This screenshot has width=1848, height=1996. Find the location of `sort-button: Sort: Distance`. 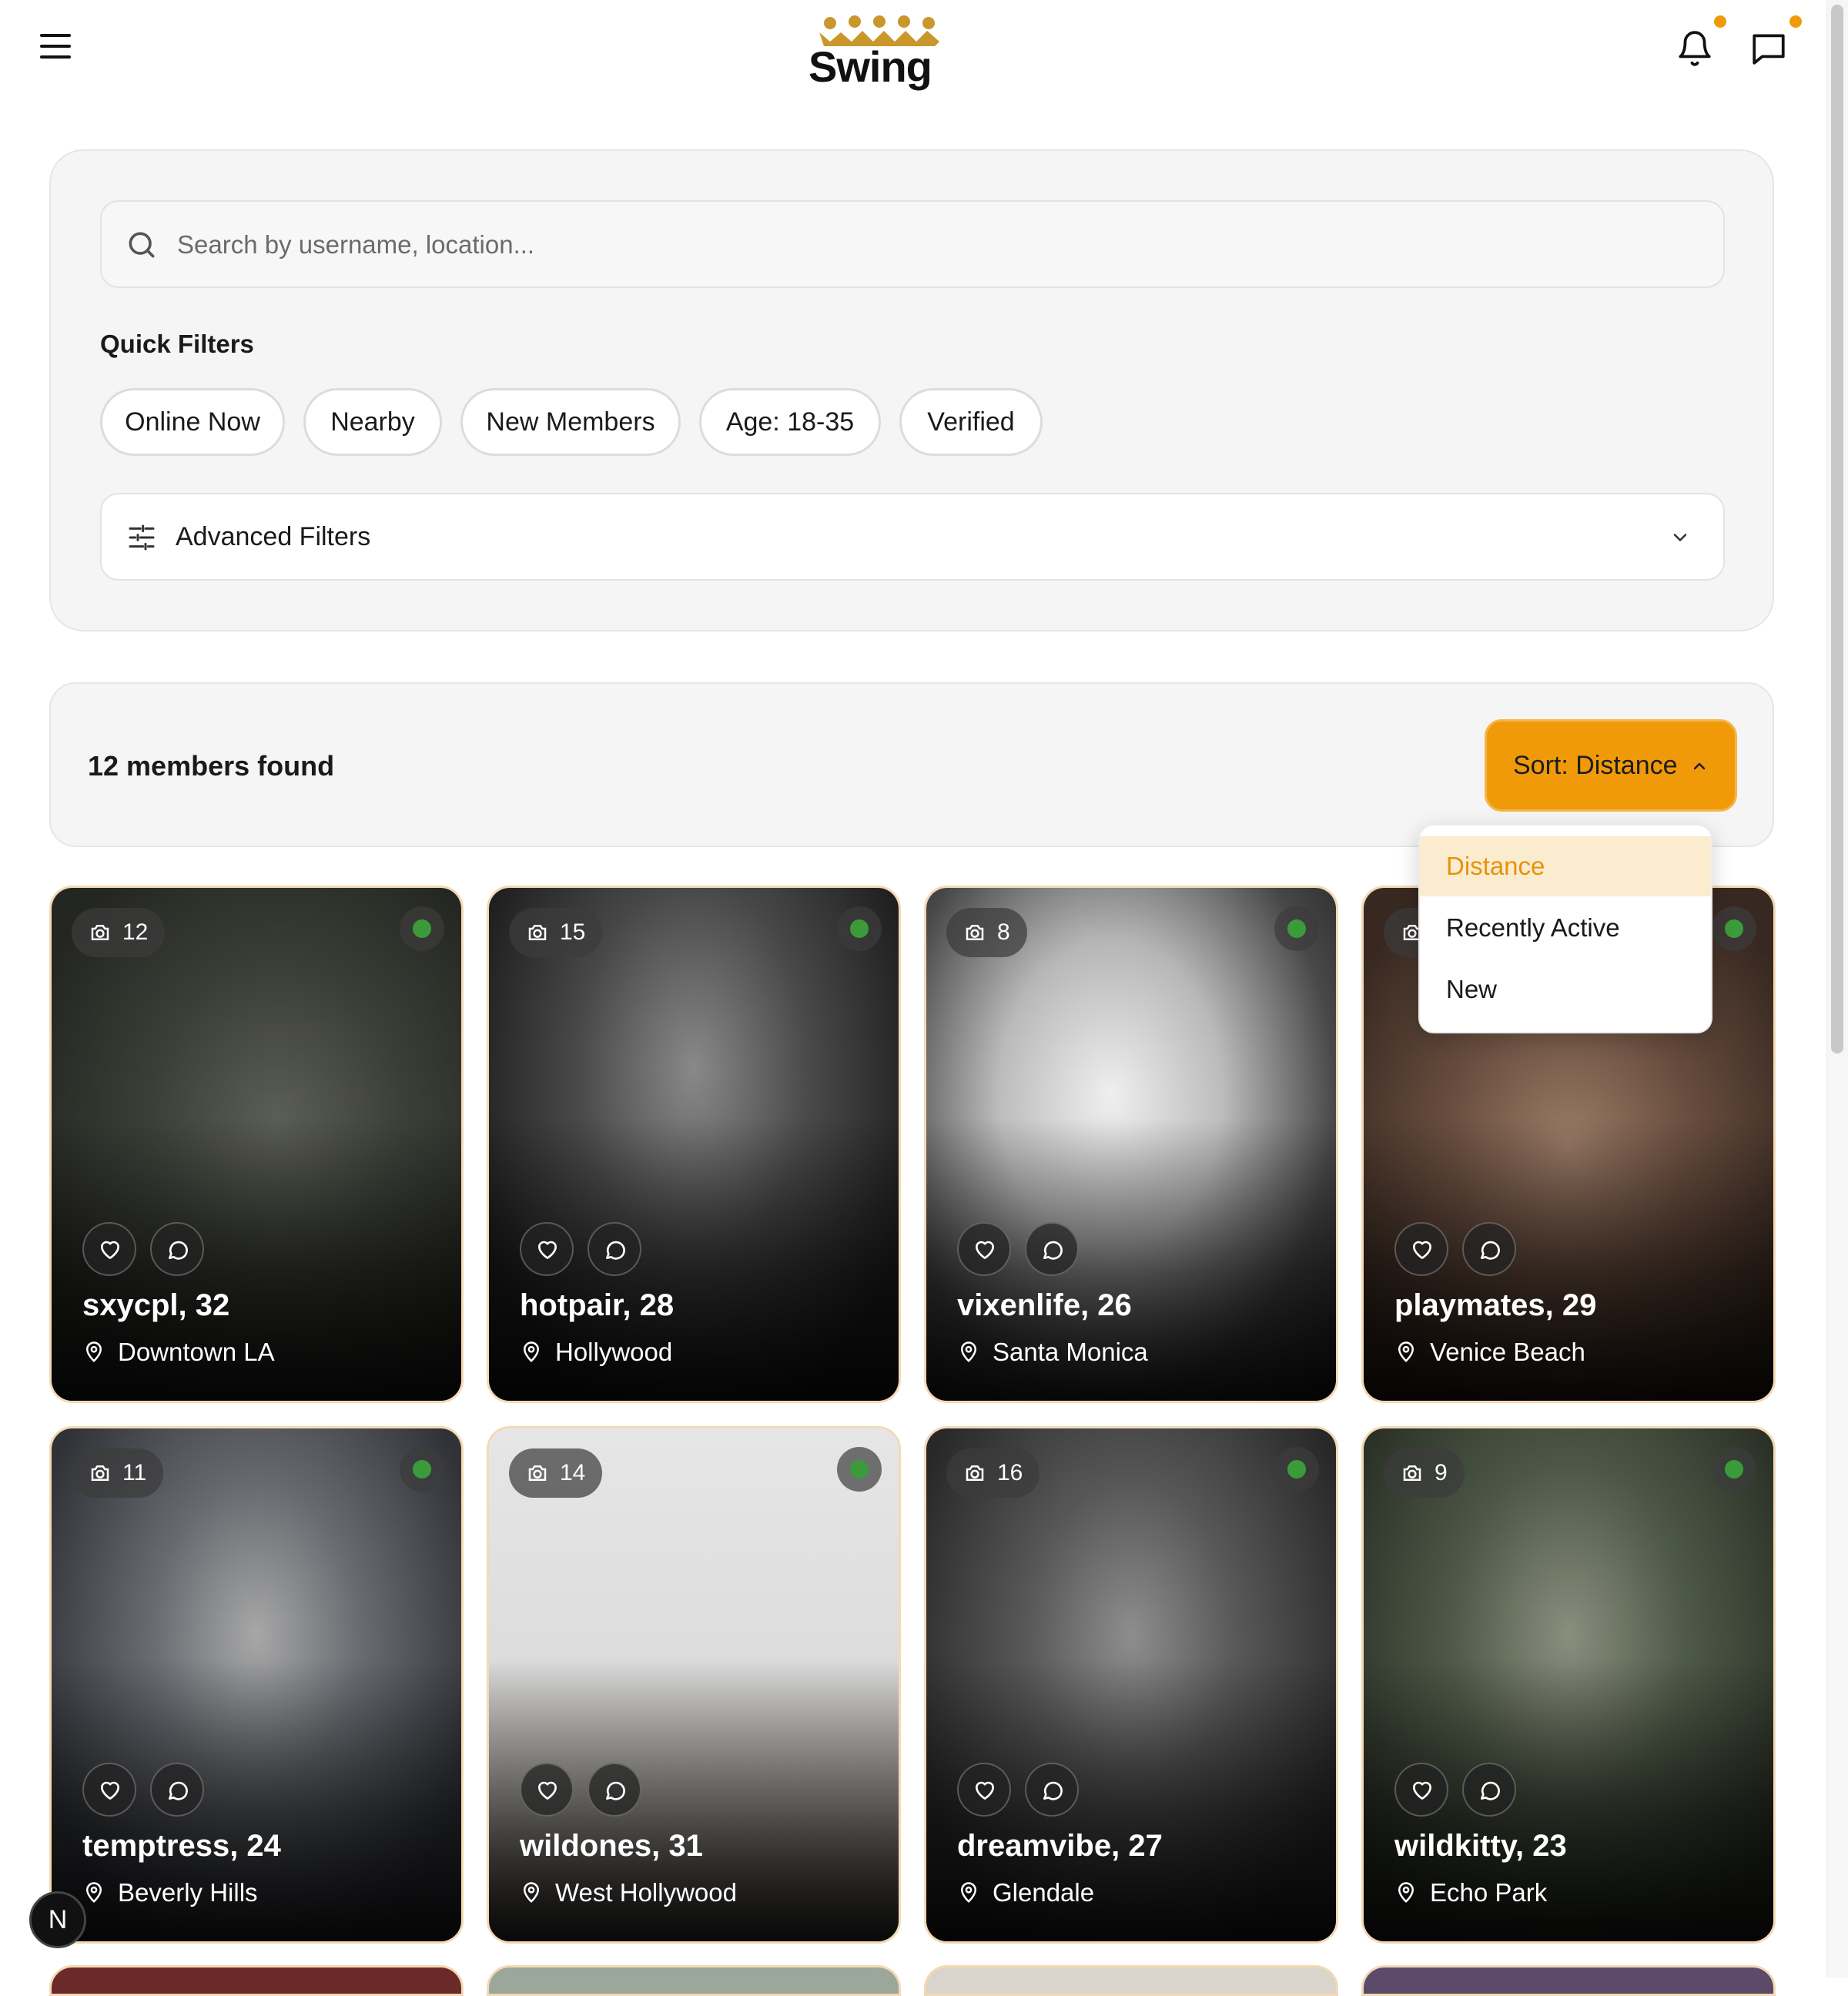

sort-button: Sort: Distance is located at coordinates (1611, 765).